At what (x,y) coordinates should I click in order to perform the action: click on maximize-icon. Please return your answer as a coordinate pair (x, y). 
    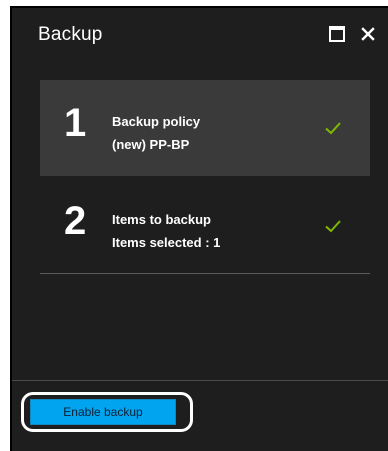
    Looking at the image, I should click on (337, 34).